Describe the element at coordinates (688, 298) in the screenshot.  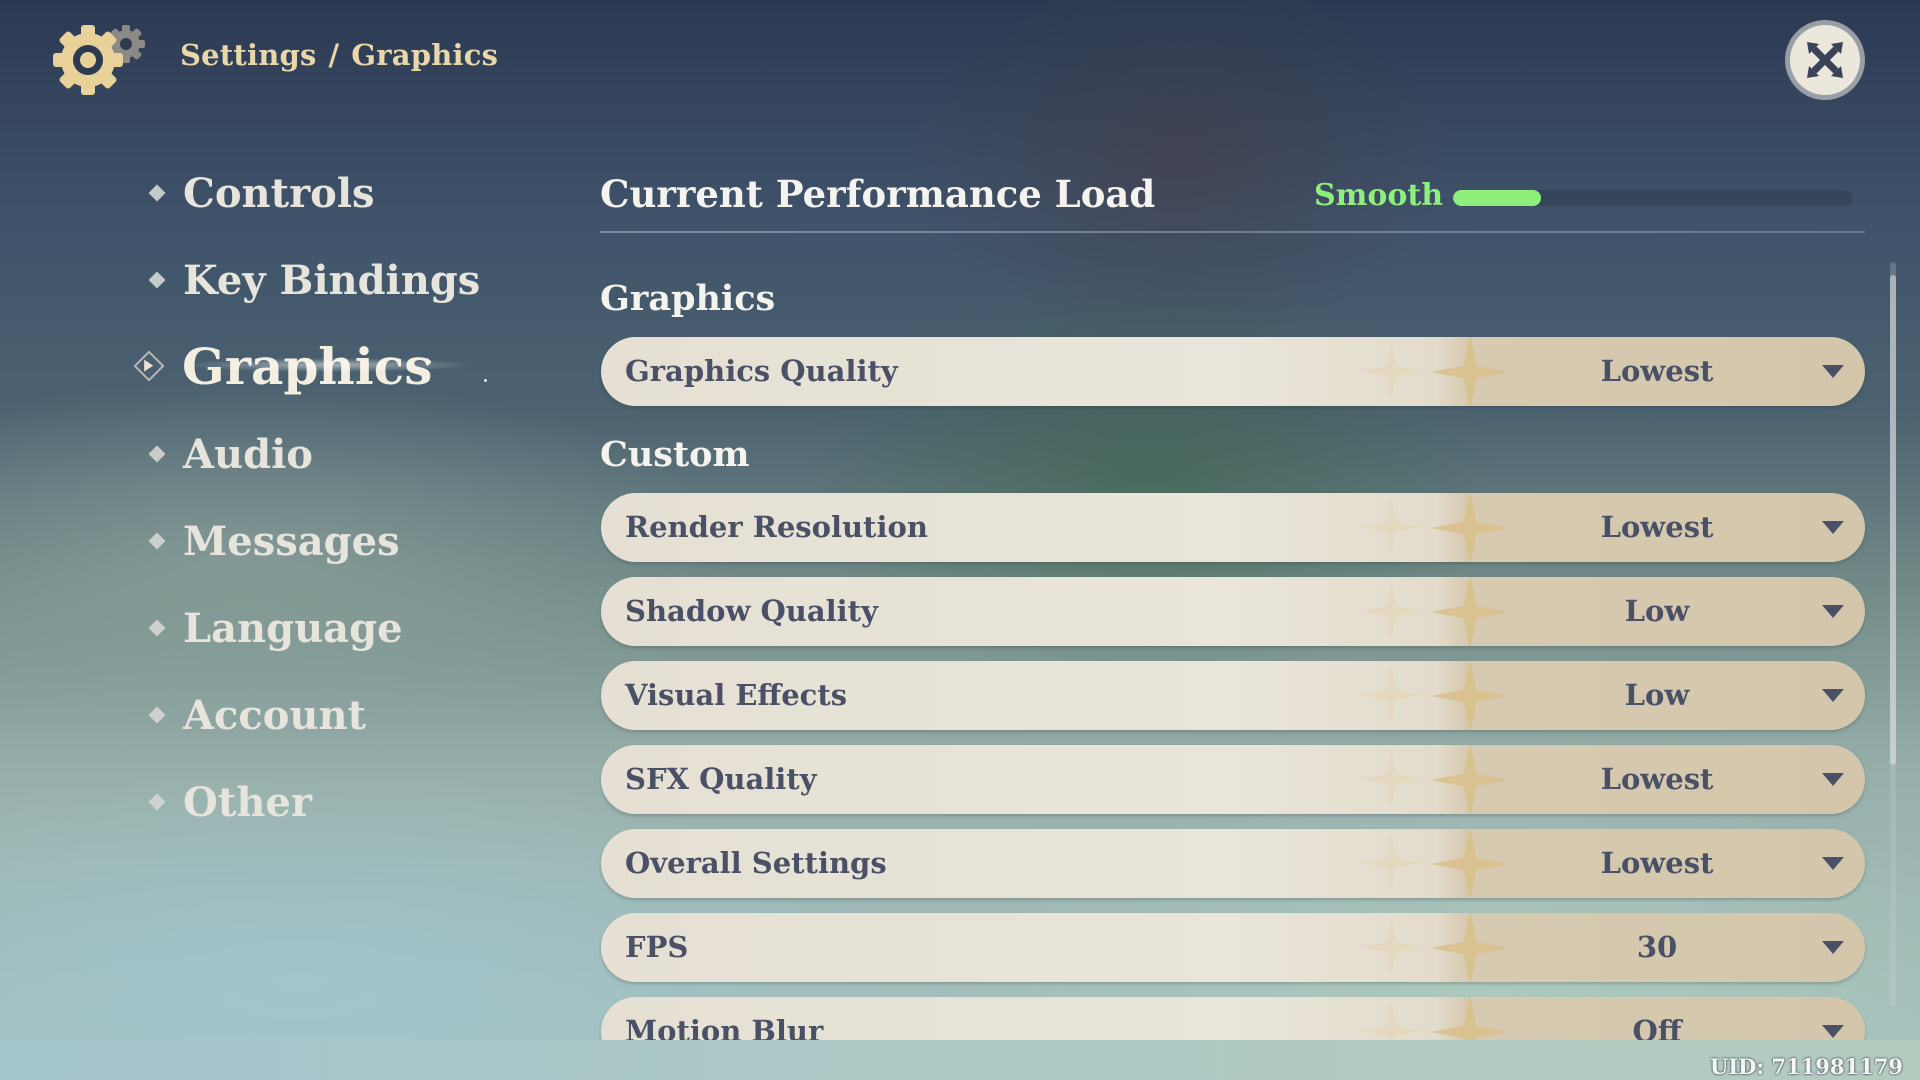
I see `section-heading-graphics: Graphics` at that location.